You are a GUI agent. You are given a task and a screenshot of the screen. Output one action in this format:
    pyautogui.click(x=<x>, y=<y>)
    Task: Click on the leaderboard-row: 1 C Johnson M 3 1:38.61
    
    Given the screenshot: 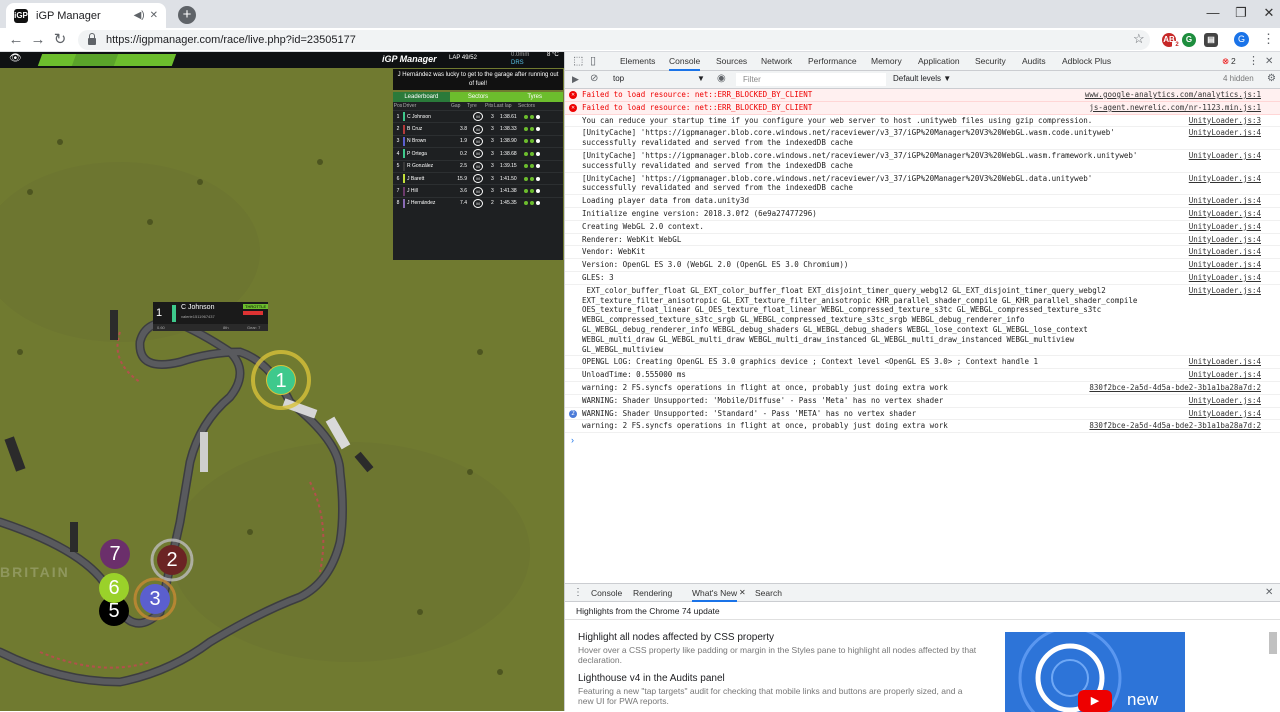 What is the action you would take?
    pyautogui.click(x=478, y=116)
    